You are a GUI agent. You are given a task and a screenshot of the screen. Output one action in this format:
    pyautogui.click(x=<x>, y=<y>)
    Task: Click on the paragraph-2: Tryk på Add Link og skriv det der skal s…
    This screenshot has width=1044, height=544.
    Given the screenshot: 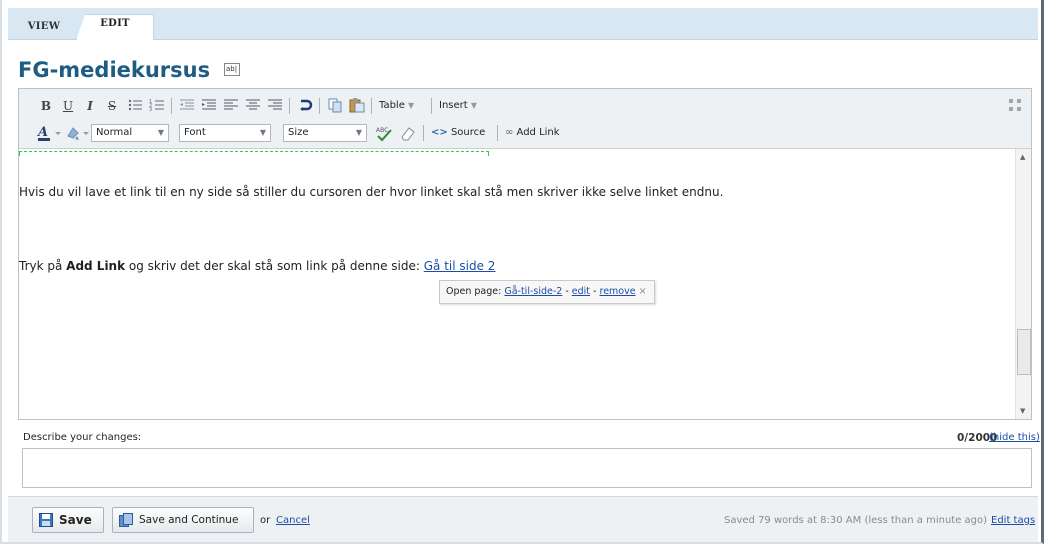 What is the action you would take?
    pyautogui.click(x=257, y=266)
    